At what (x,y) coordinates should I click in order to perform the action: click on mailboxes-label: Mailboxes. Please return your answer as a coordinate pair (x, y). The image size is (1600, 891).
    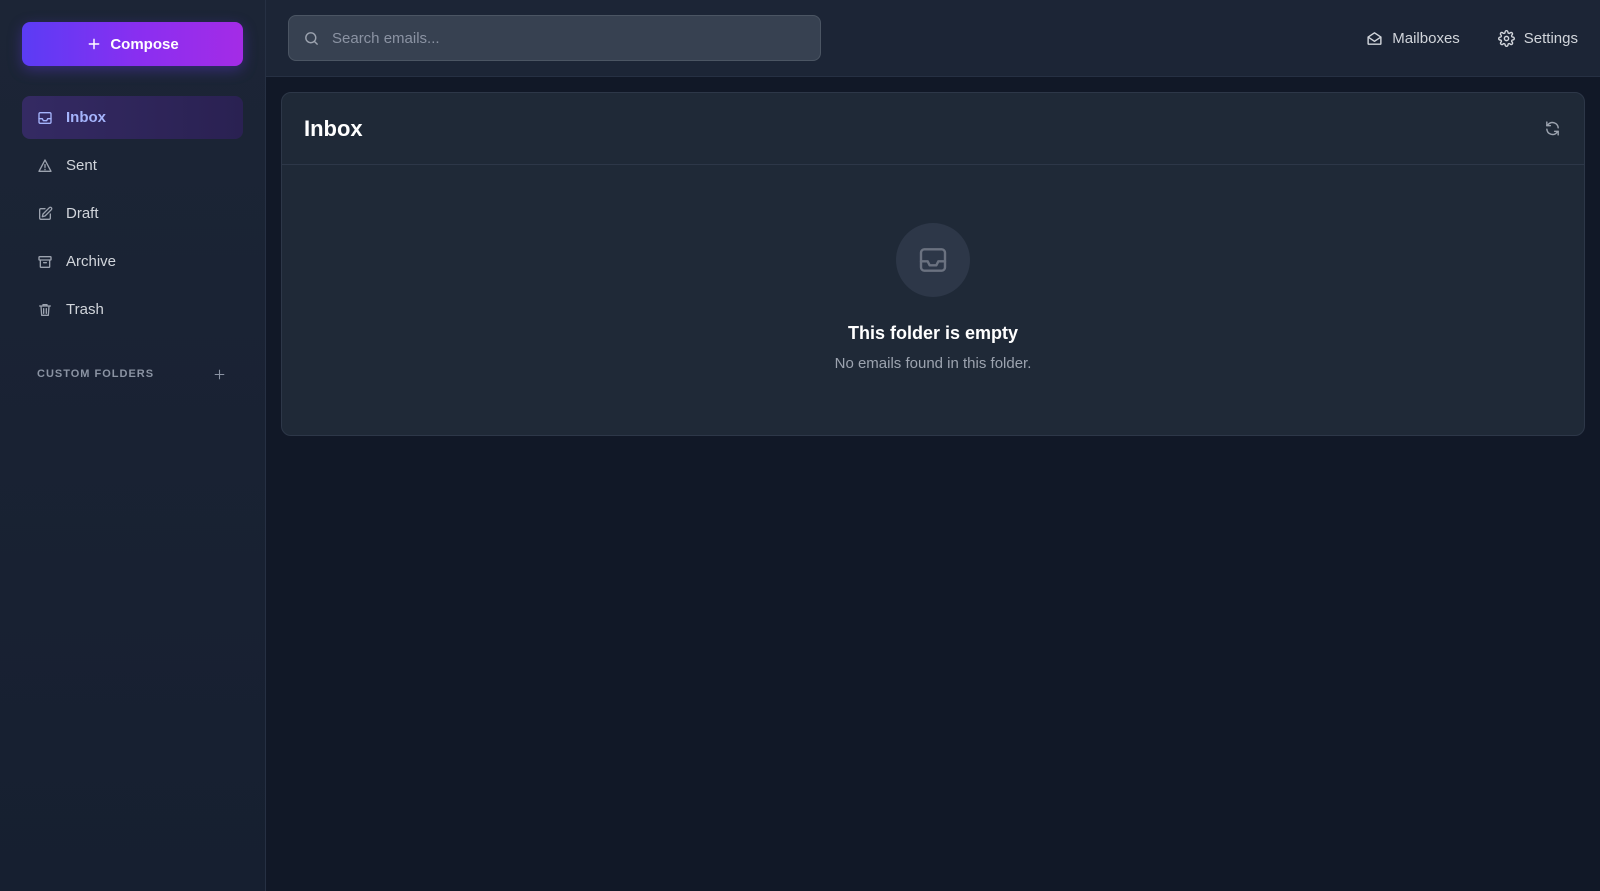
    Looking at the image, I should click on (1426, 38).